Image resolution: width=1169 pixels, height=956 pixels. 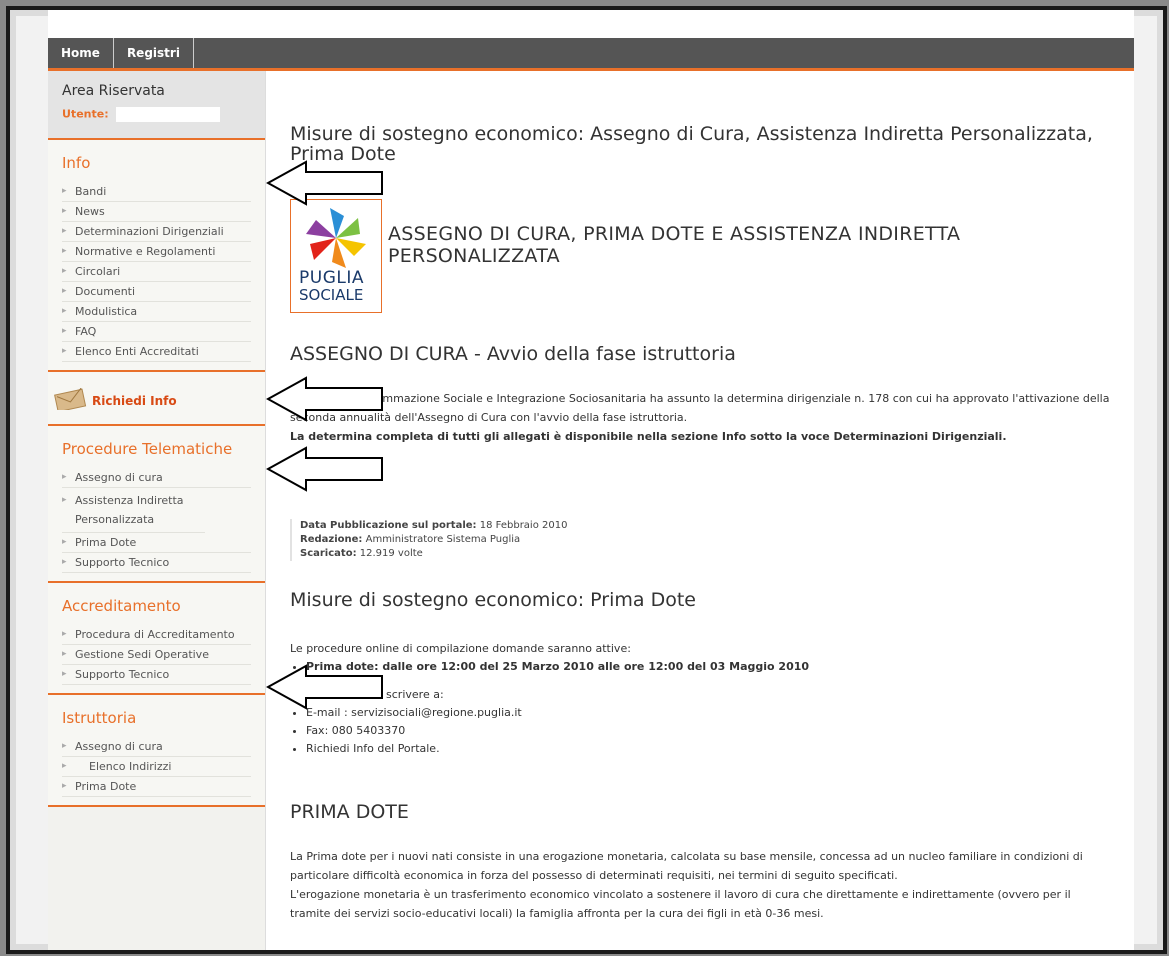 What do you see at coordinates (156, 675) in the screenshot?
I see `sidebar-item-supporto-accr: Supporto Tecnico` at bounding box center [156, 675].